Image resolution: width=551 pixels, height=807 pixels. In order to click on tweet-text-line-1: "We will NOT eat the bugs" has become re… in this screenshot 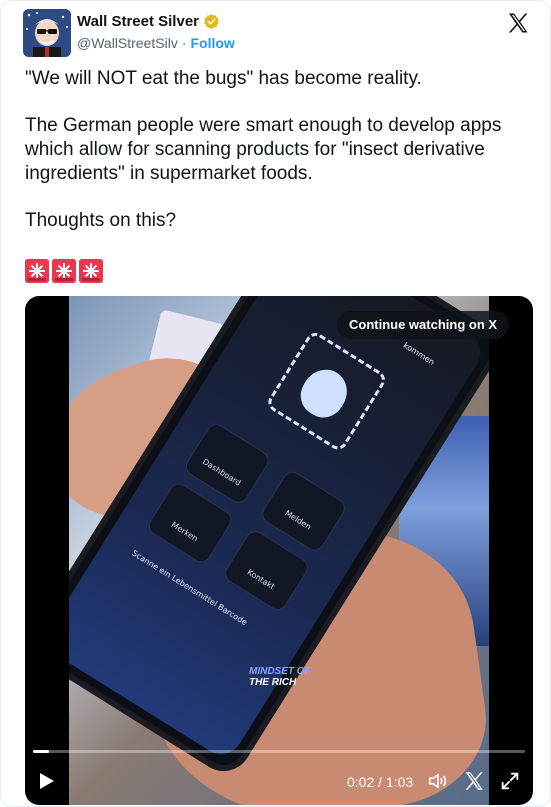, I will do `click(223, 78)`.